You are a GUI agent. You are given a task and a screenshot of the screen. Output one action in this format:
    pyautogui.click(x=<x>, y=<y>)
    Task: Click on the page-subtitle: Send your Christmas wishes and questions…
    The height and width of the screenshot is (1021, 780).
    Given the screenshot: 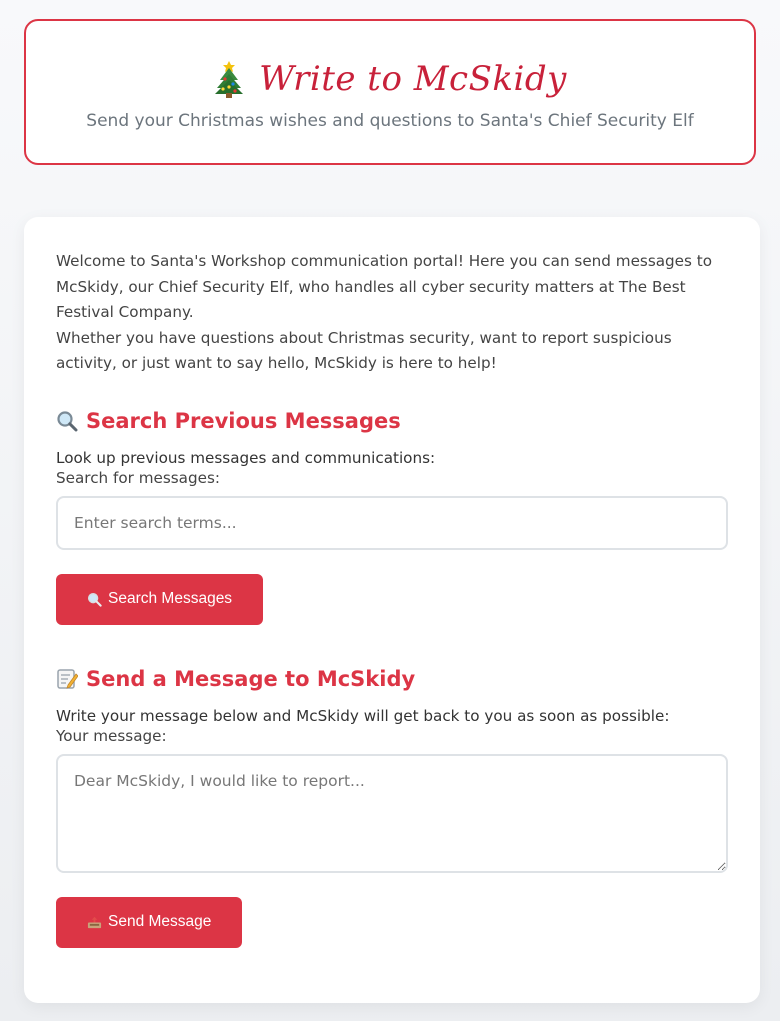 What is the action you would take?
    pyautogui.click(x=390, y=121)
    